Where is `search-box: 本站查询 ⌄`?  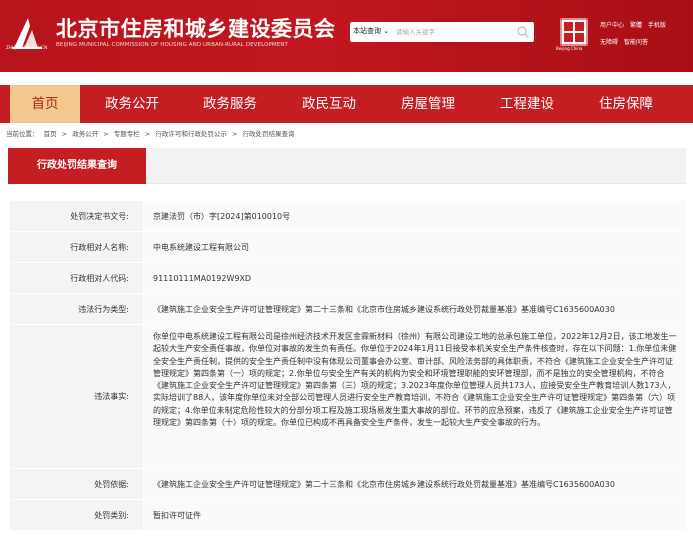
search-box: 本站查询 ⌄ is located at coordinates (442, 32).